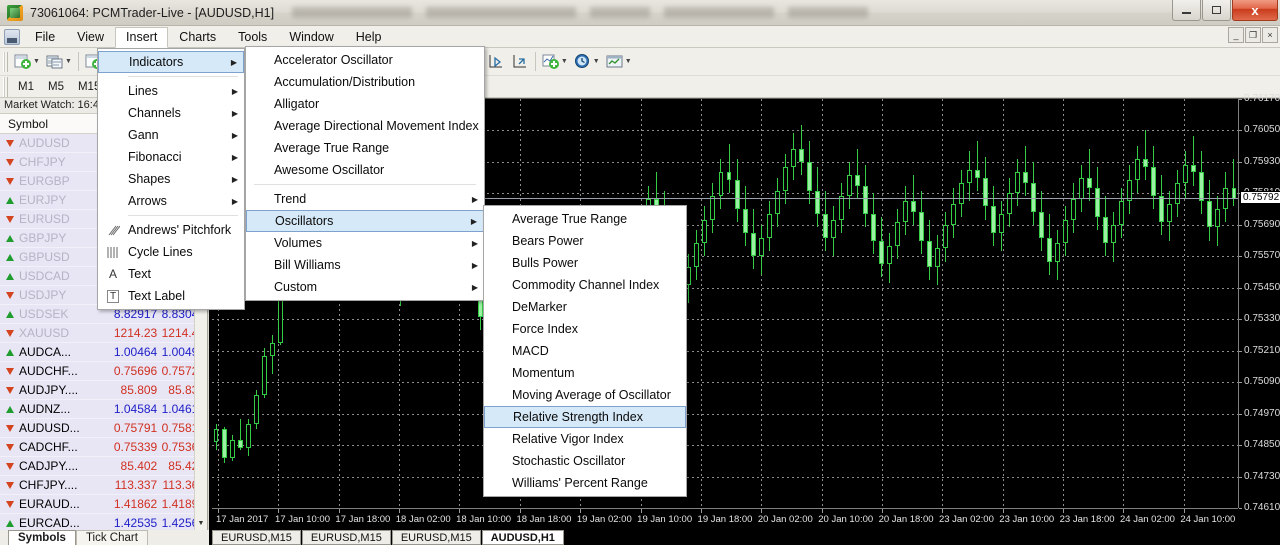 The image size is (1280, 545). Describe the element at coordinates (585, 439) in the screenshot. I see `menu-item-relative-vigor-index: Relative Vigor Index` at that location.